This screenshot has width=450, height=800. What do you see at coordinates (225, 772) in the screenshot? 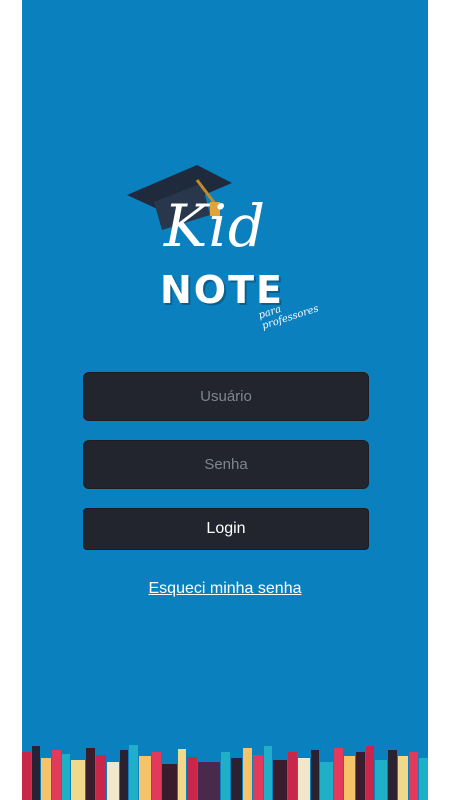
I see `bookshelf-illustration` at bounding box center [225, 772].